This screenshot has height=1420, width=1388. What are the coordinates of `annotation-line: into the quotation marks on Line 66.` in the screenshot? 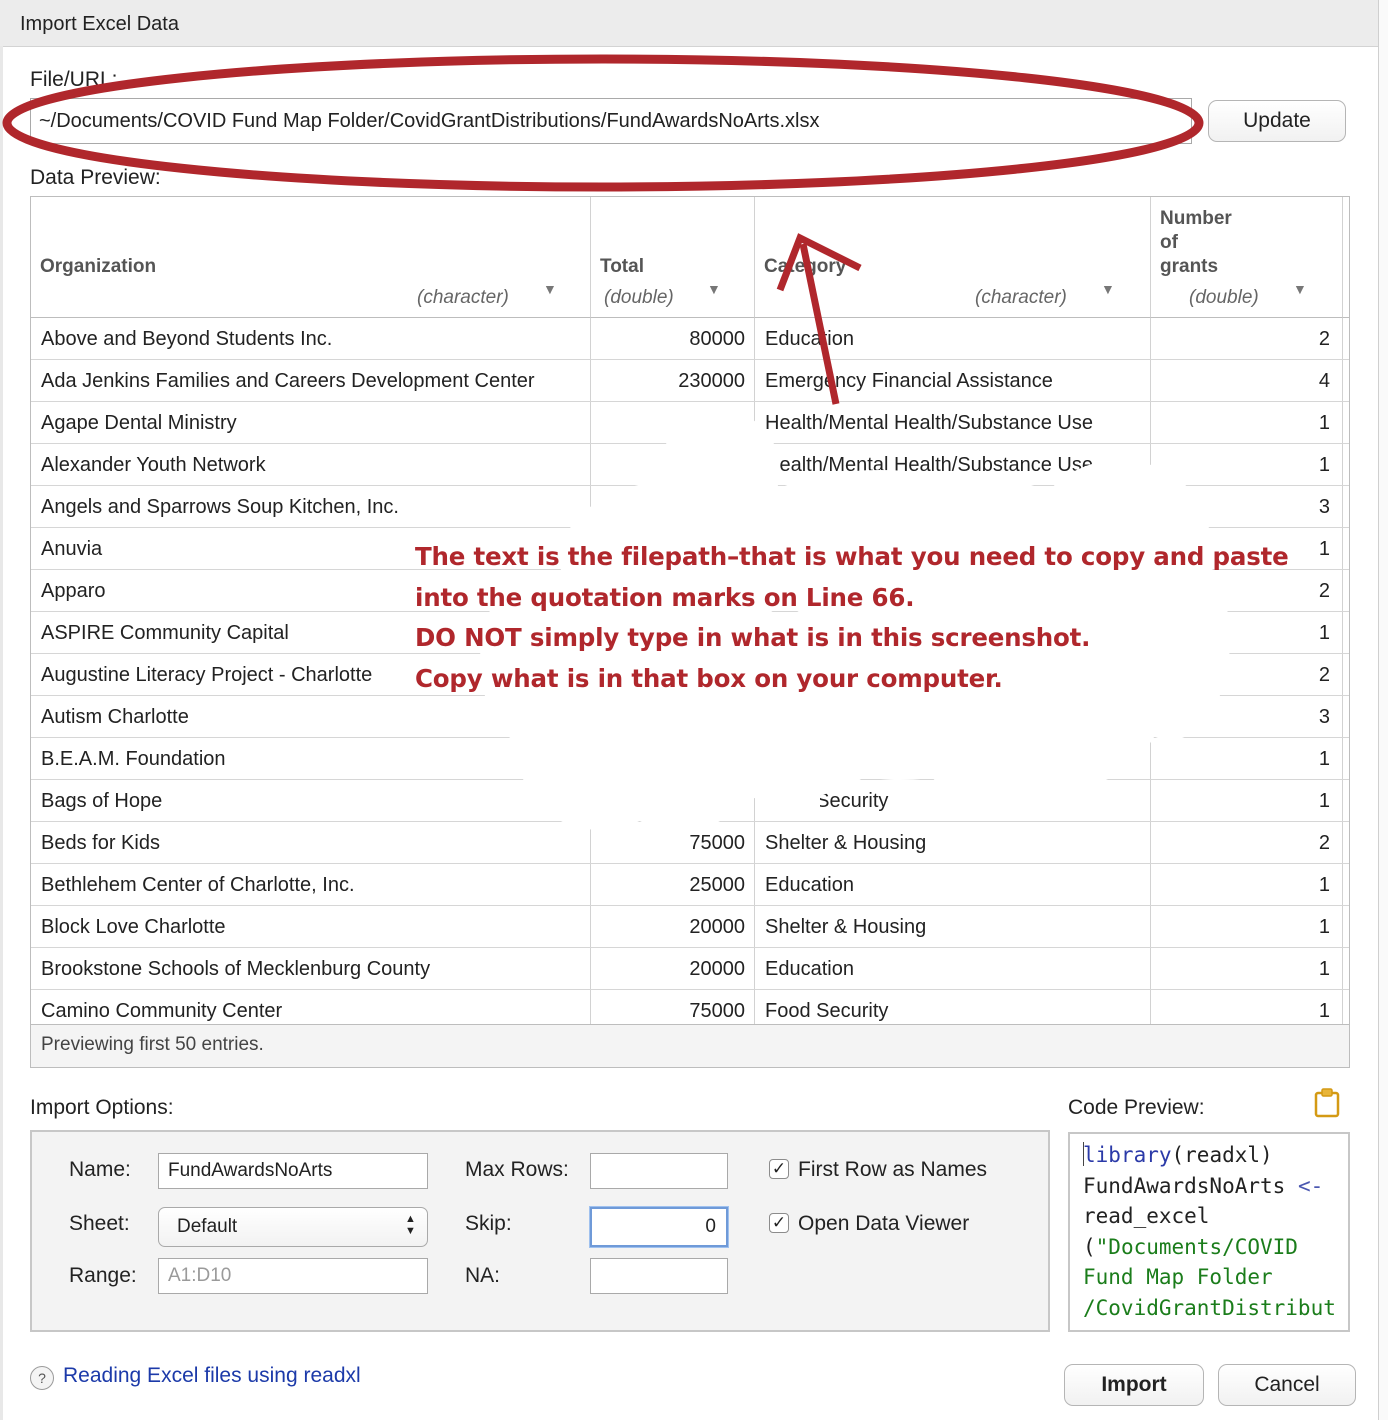 It's located at (665, 597).